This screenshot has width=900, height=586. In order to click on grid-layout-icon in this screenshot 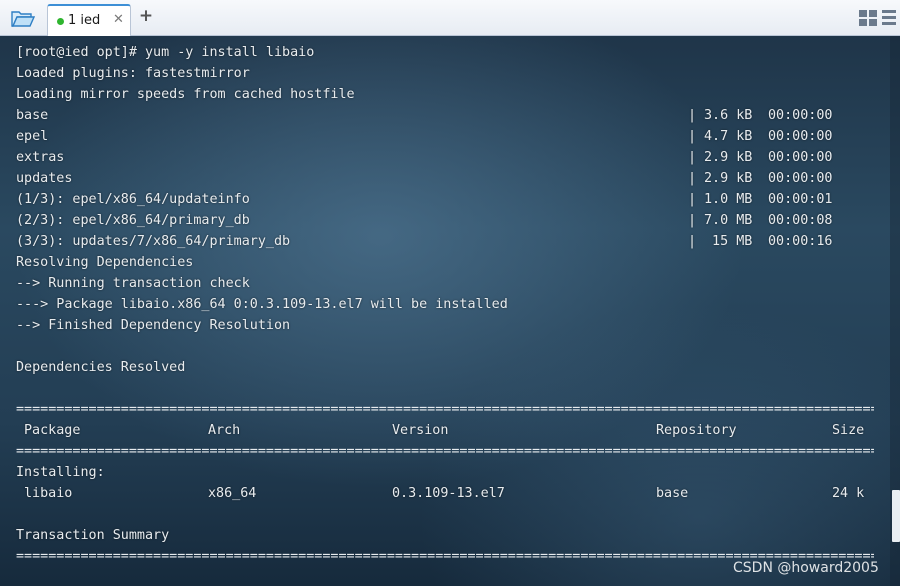, I will do `click(868, 18)`.